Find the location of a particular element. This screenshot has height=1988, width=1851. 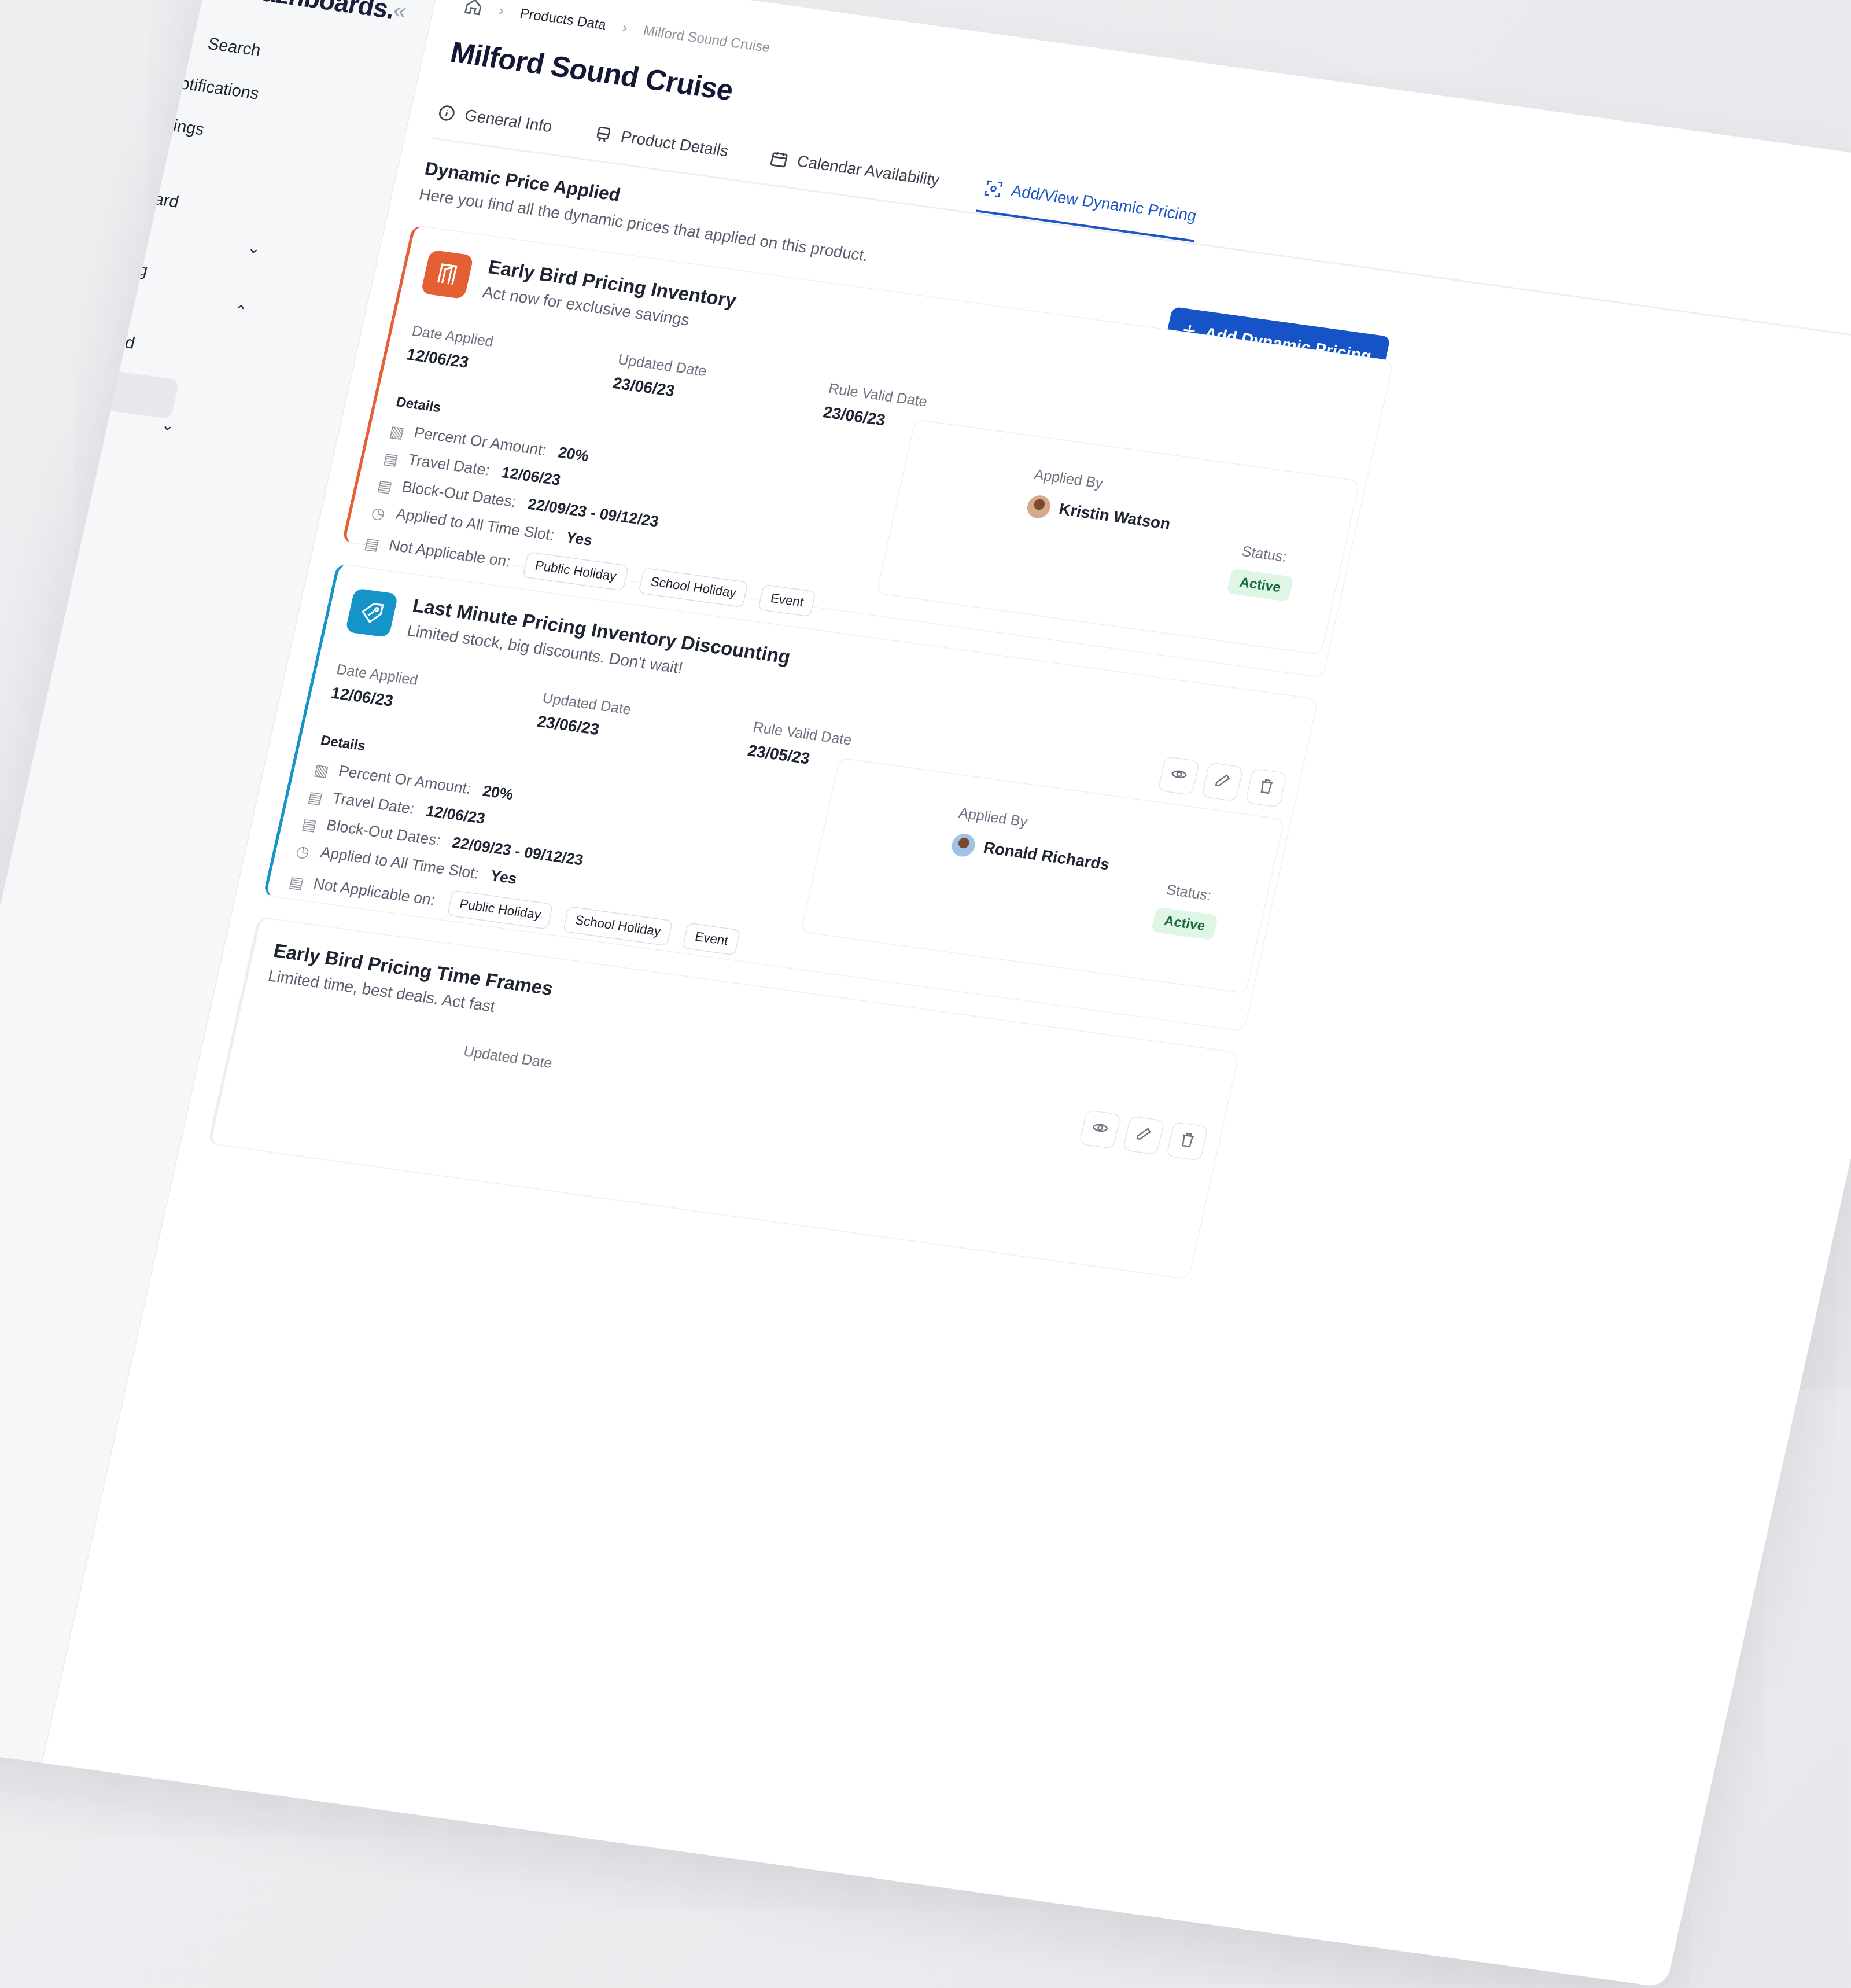

brand-name: Dazhboards. is located at coordinates (319, 13).